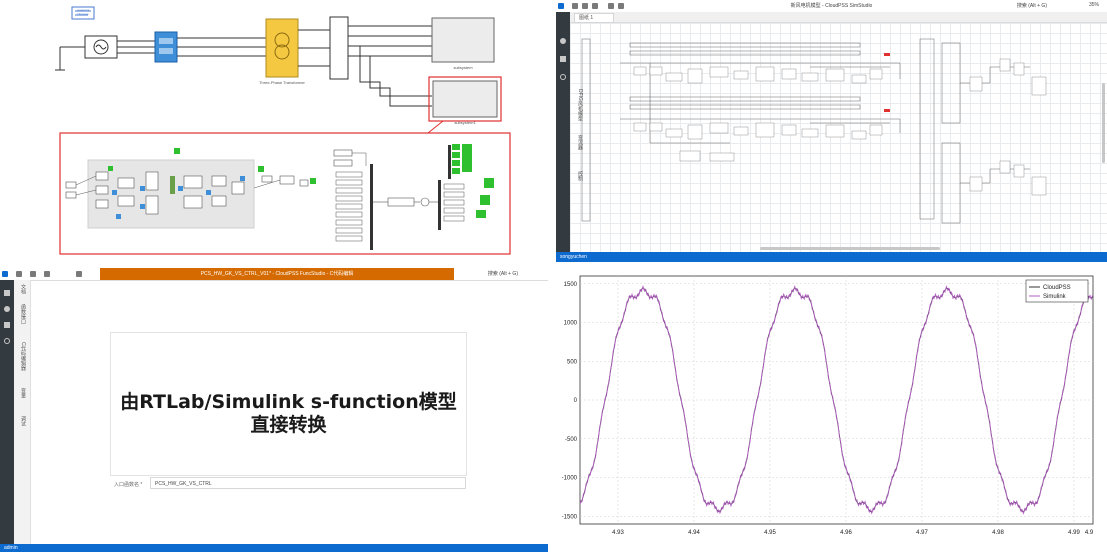 Image resolution: width=1107 pixels, height=552 pixels. I want to click on headline-line-2: 直接转换, so click(288, 425).